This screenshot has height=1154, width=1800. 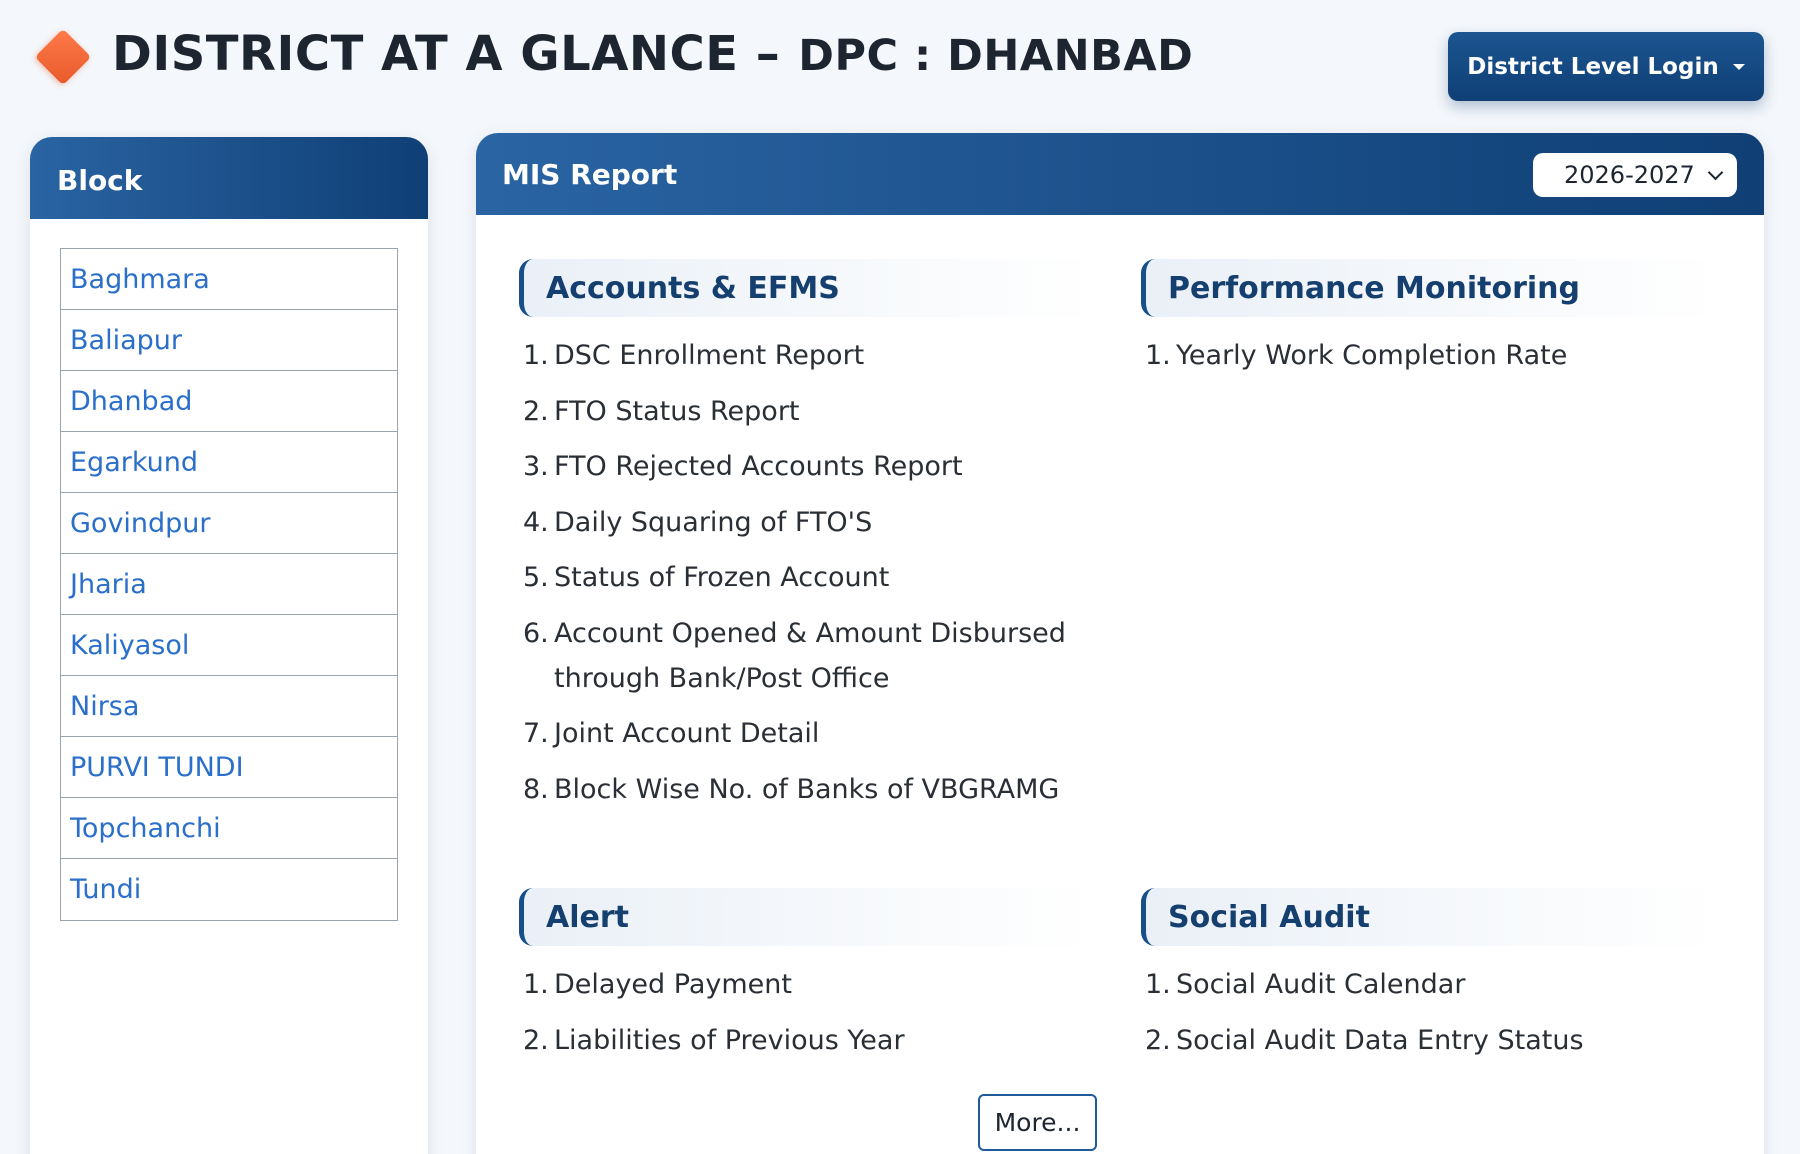 I want to click on report-link: 1. Yearly Work Completion Rate, so click(x=1429, y=355).